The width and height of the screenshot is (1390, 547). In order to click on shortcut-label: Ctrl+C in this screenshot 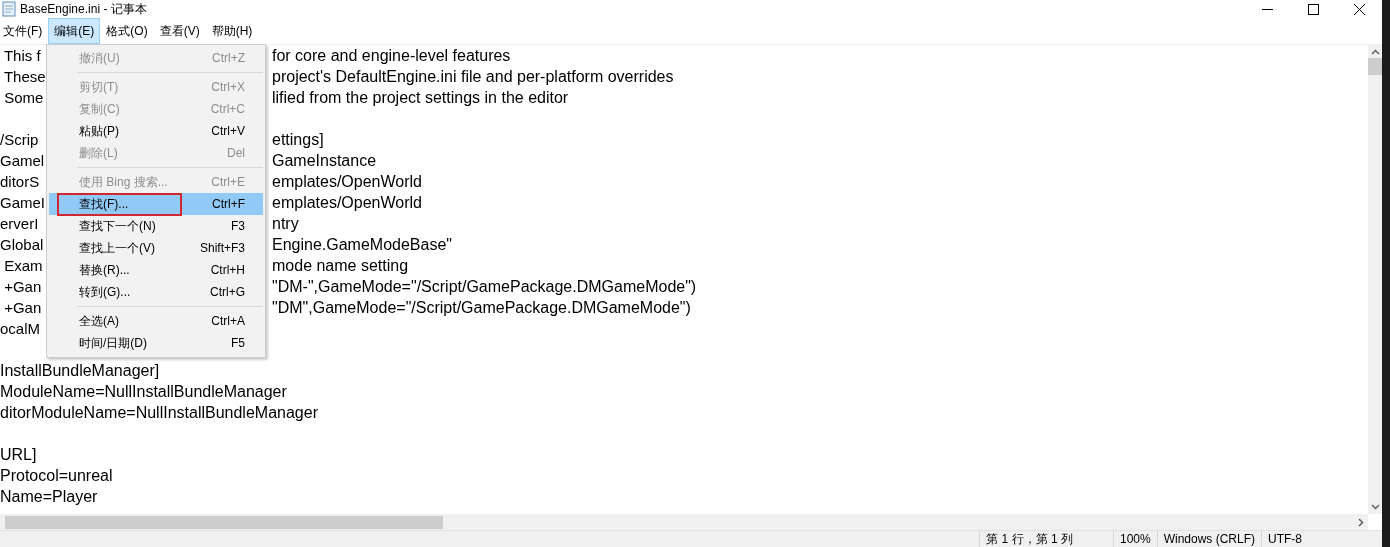, I will do `click(227, 109)`.